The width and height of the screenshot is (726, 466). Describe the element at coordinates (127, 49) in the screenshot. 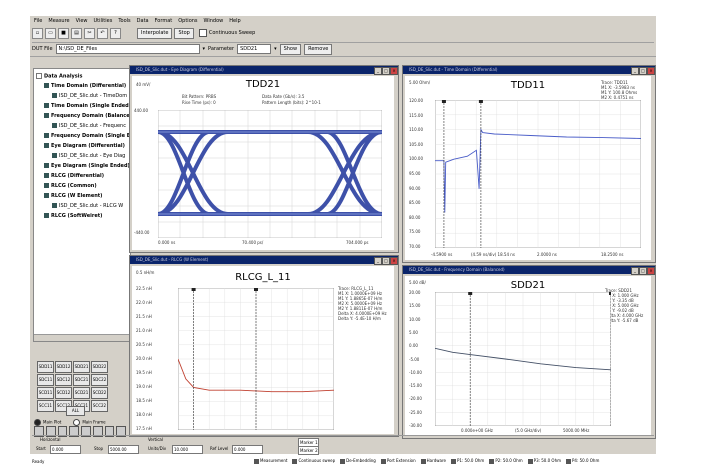

I see `dut-file-field: N:\ISD_DE_Files` at that location.